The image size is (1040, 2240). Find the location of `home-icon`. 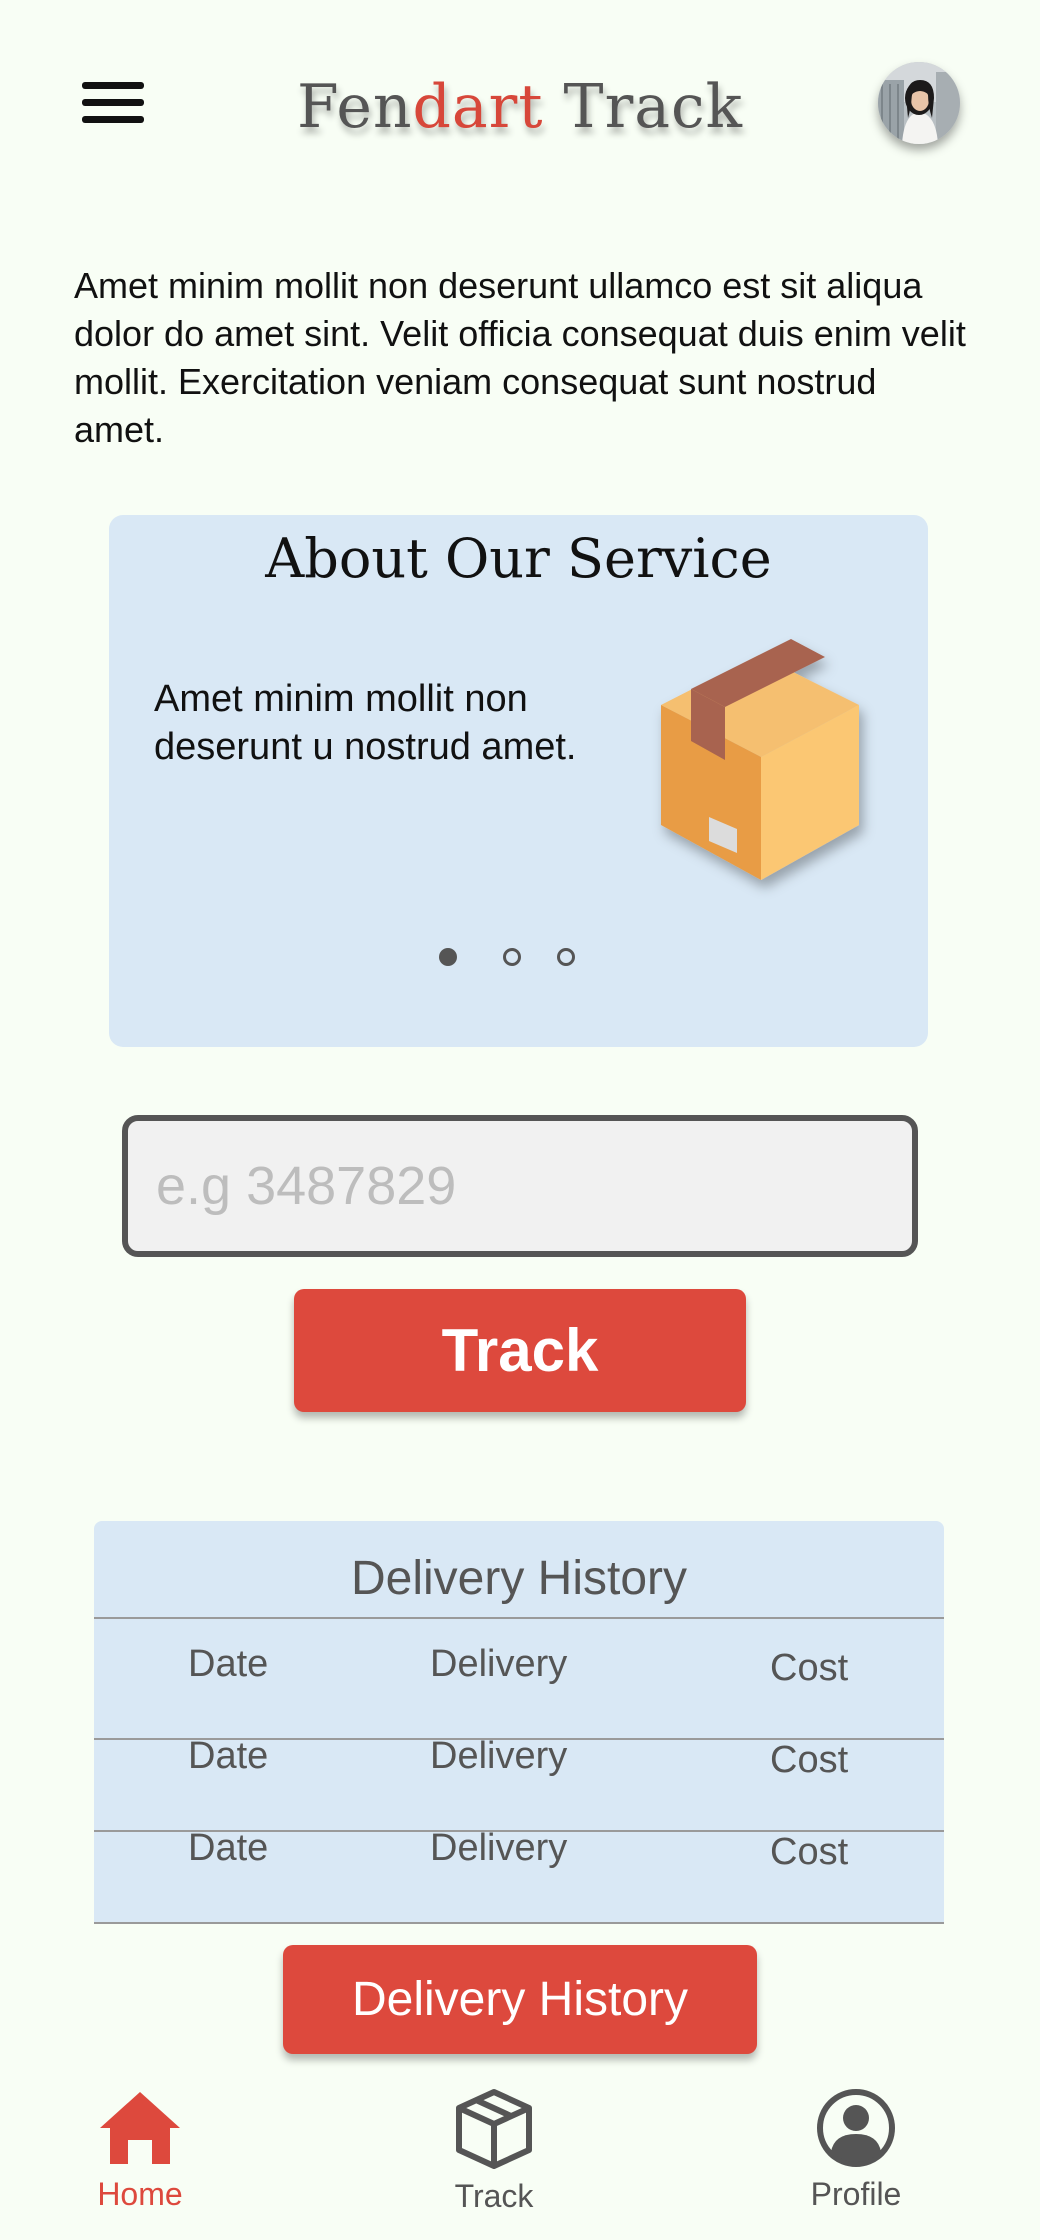

home-icon is located at coordinates (140, 2128).